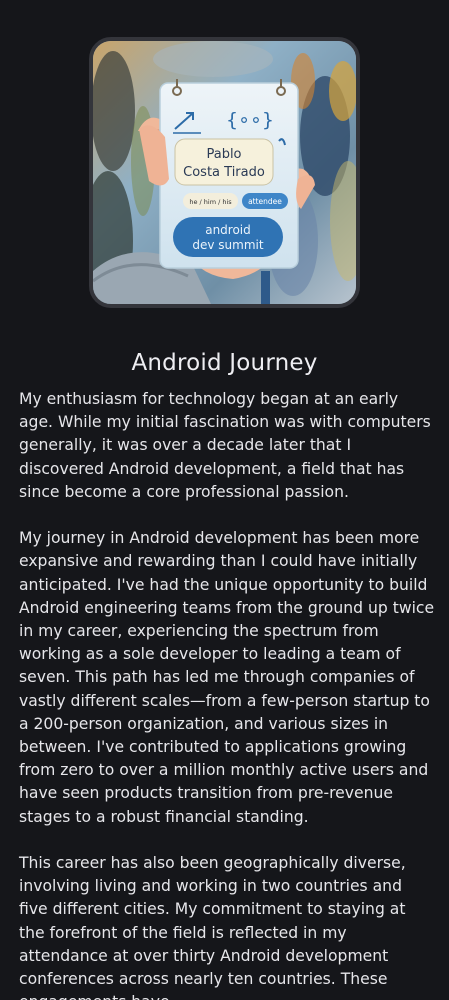 This screenshot has width=449, height=1000. Describe the element at coordinates (250, 120) in the screenshot. I see `code-glyph: {∘∘}` at that location.